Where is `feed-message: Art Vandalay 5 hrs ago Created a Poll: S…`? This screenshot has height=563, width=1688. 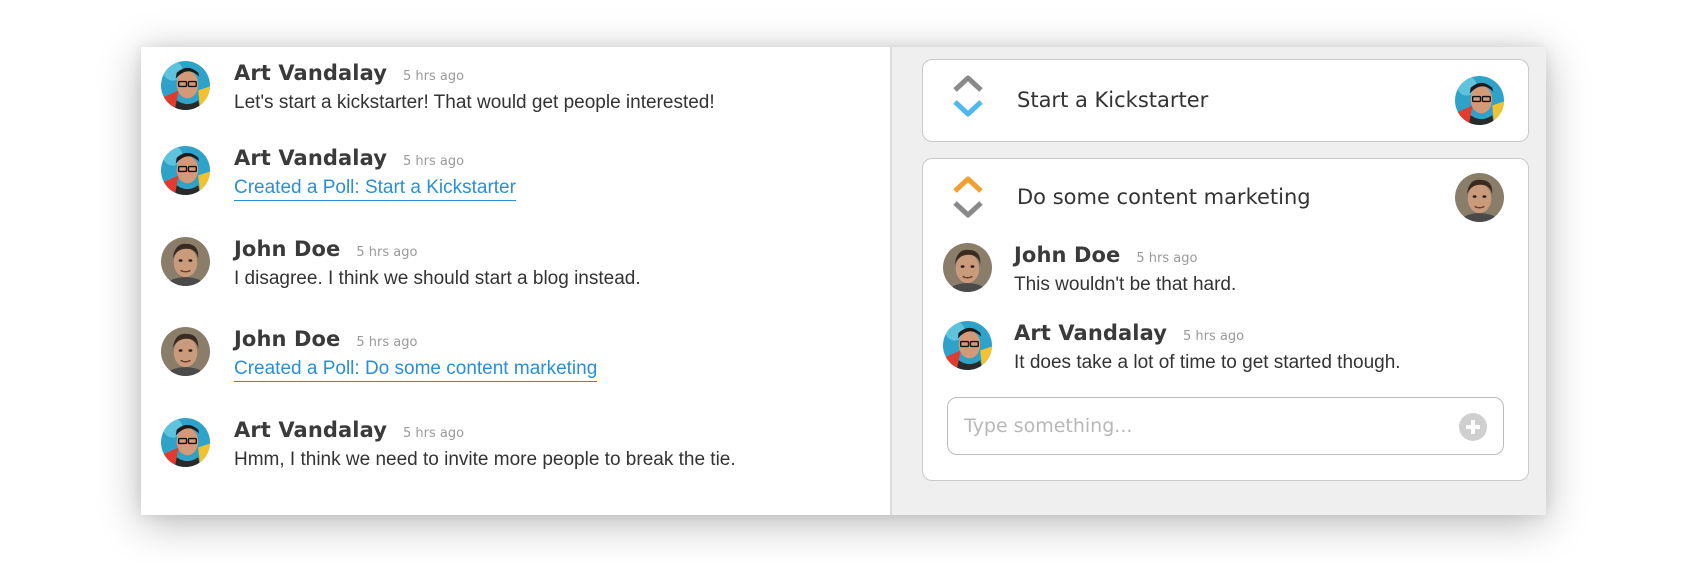
feed-message: Art Vandalay 5 hrs ago Created a Poll: S… is located at coordinates (338, 173).